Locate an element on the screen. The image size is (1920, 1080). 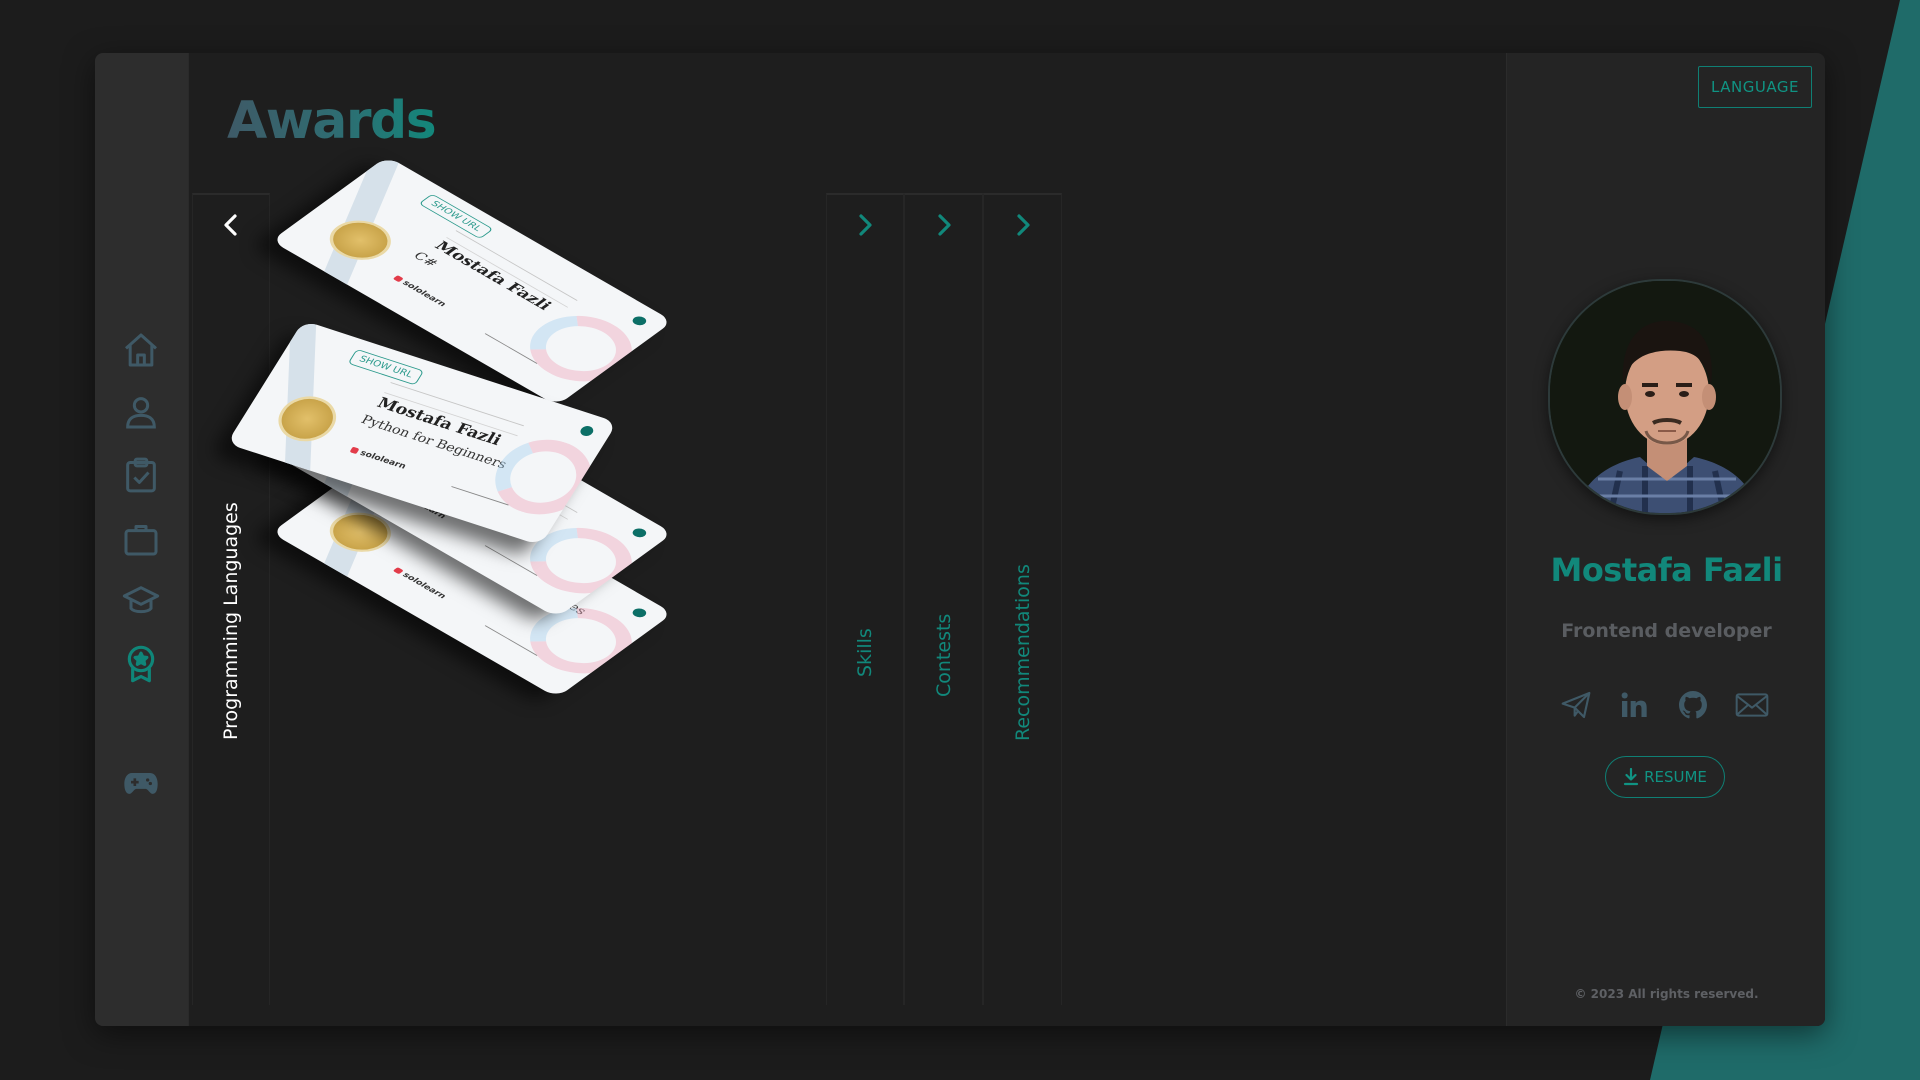
tab-recommendations: Recommendations is located at coordinates (1022, 599).